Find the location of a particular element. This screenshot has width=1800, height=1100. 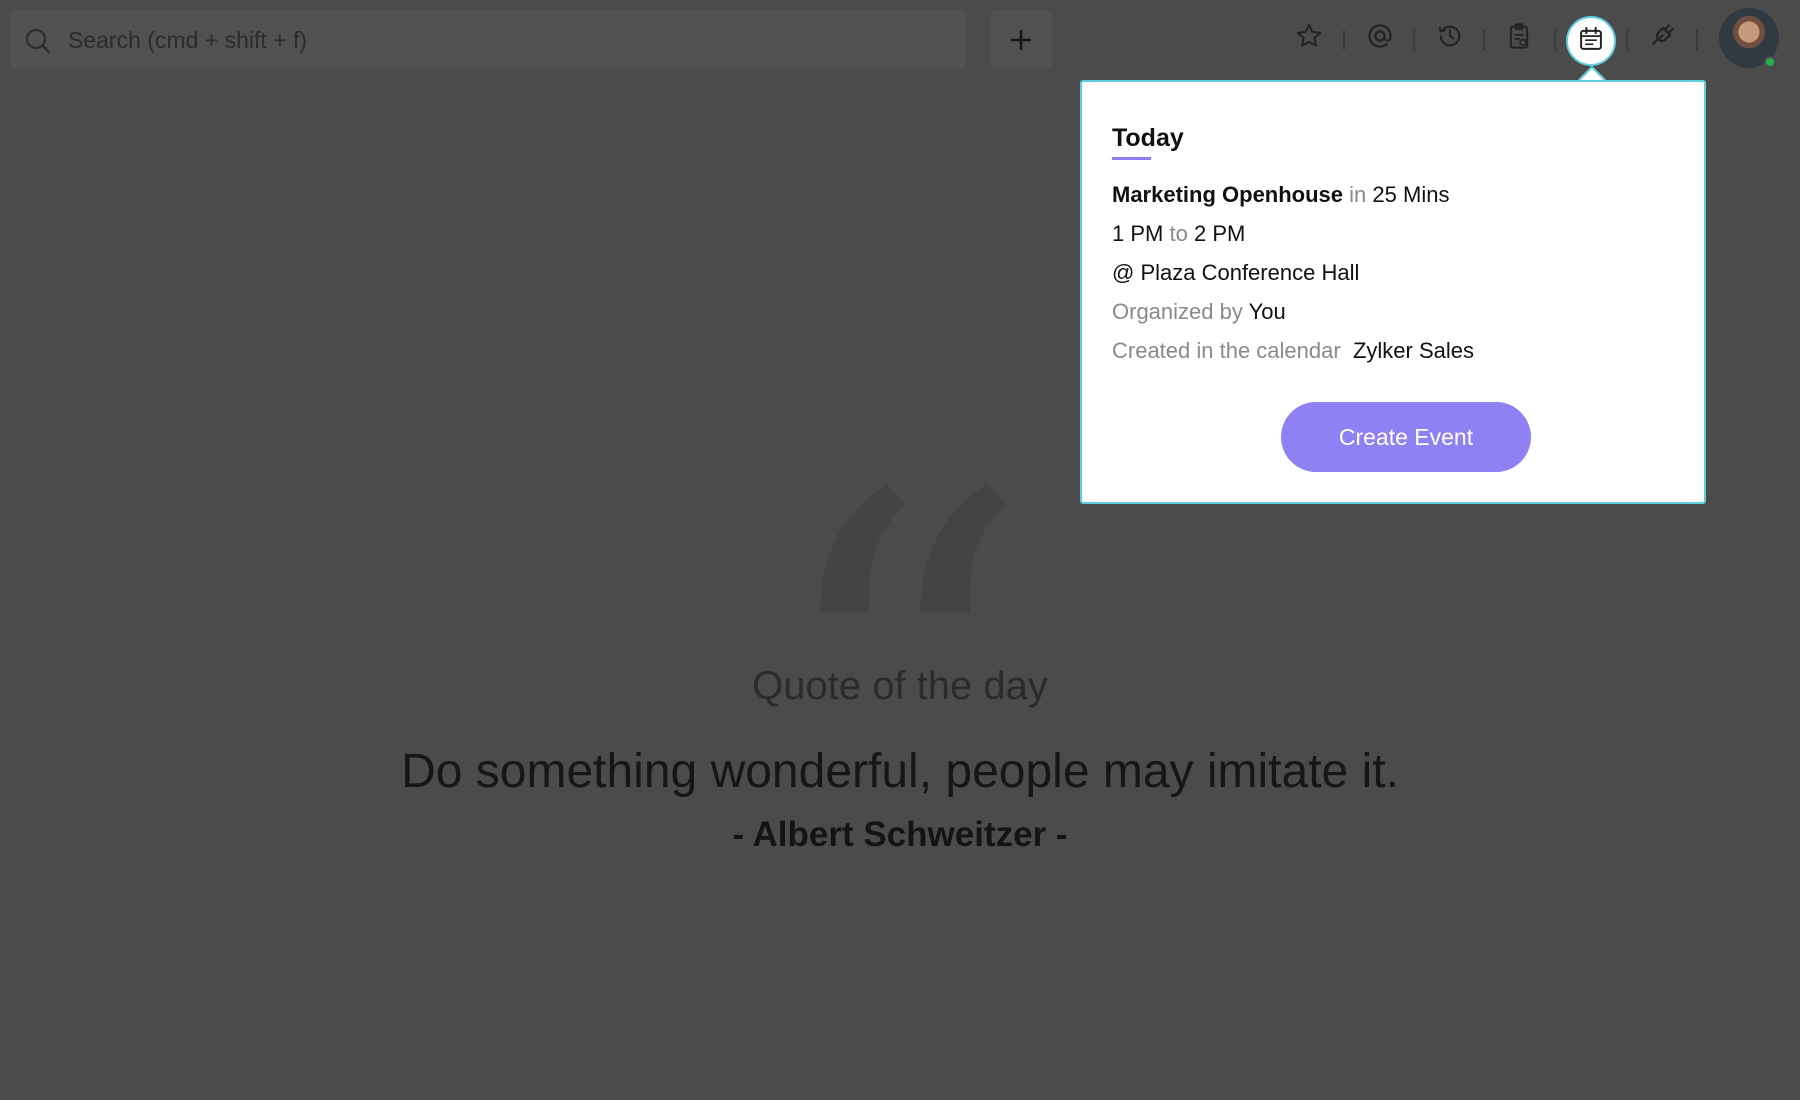

event-location: @ Plaza Conference Hall is located at coordinates (1236, 272).